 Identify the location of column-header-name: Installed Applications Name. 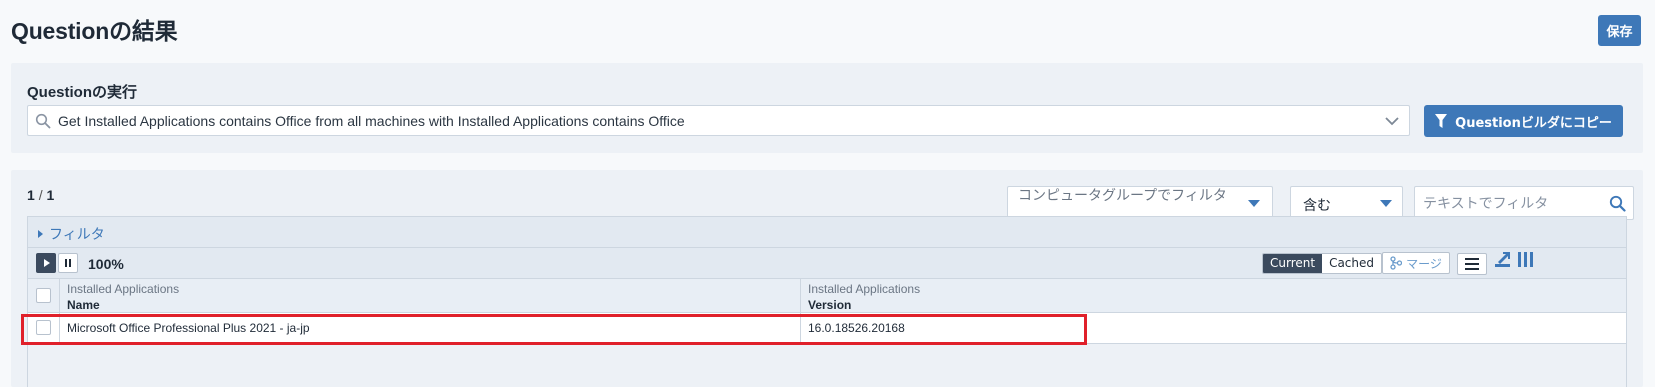
(123, 297).